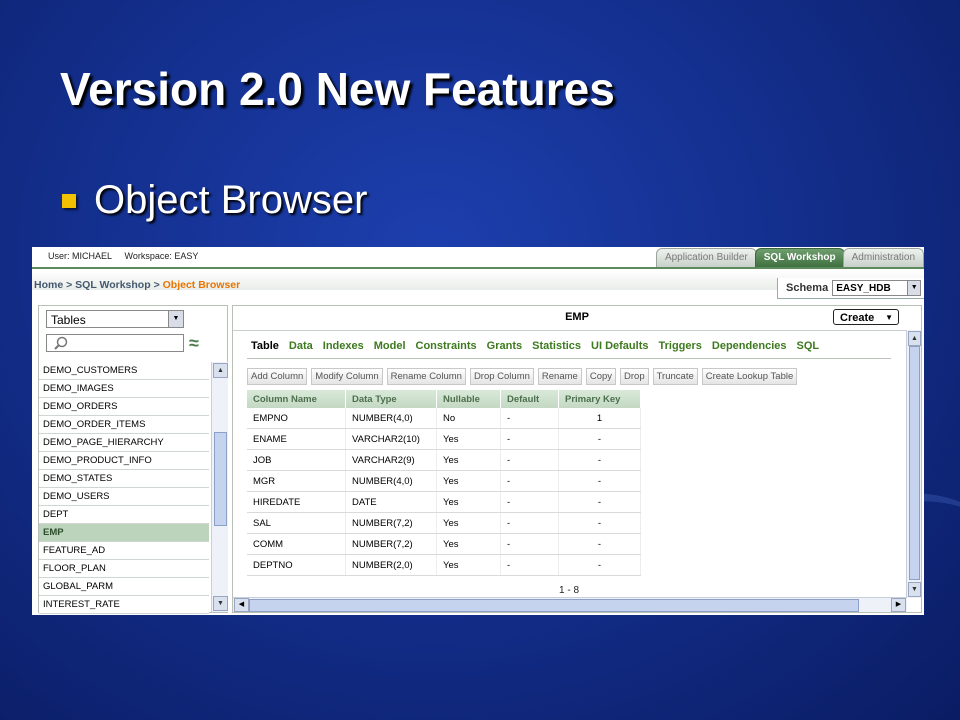  What do you see at coordinates (569, 590) in the screenshot?
I see `pagination-label: 1 - 8` at bounding box center [569, 590].